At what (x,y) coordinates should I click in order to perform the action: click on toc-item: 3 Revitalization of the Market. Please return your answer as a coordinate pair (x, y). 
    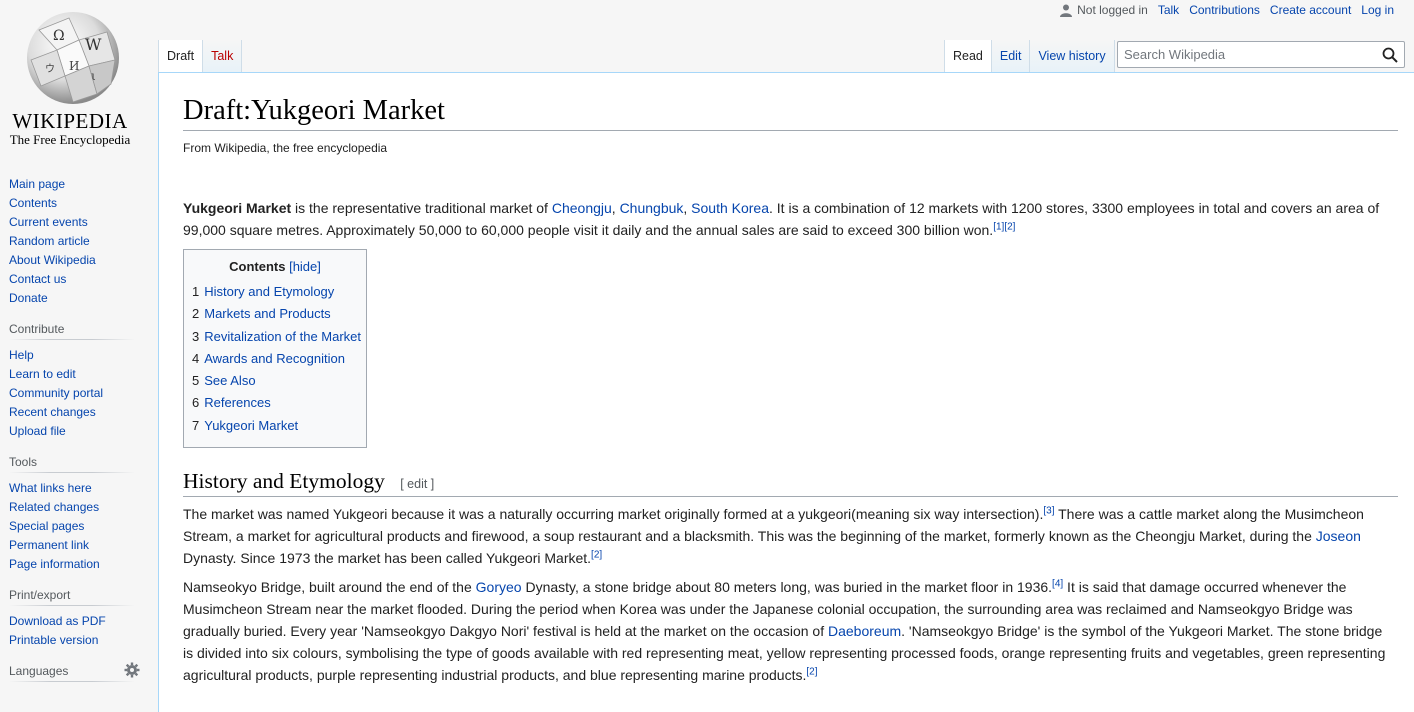
    Looking at the image, I should click on (279, 338).